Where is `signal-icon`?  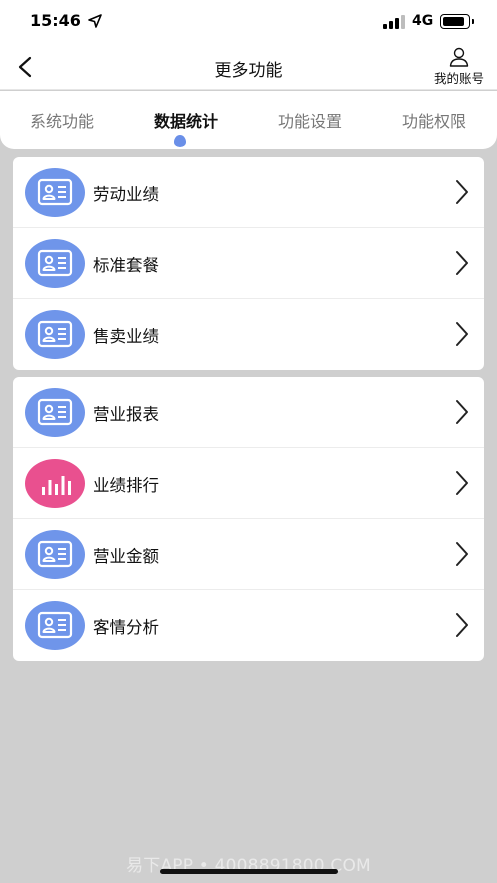 signal-icon is located at coordinates (394, 22).